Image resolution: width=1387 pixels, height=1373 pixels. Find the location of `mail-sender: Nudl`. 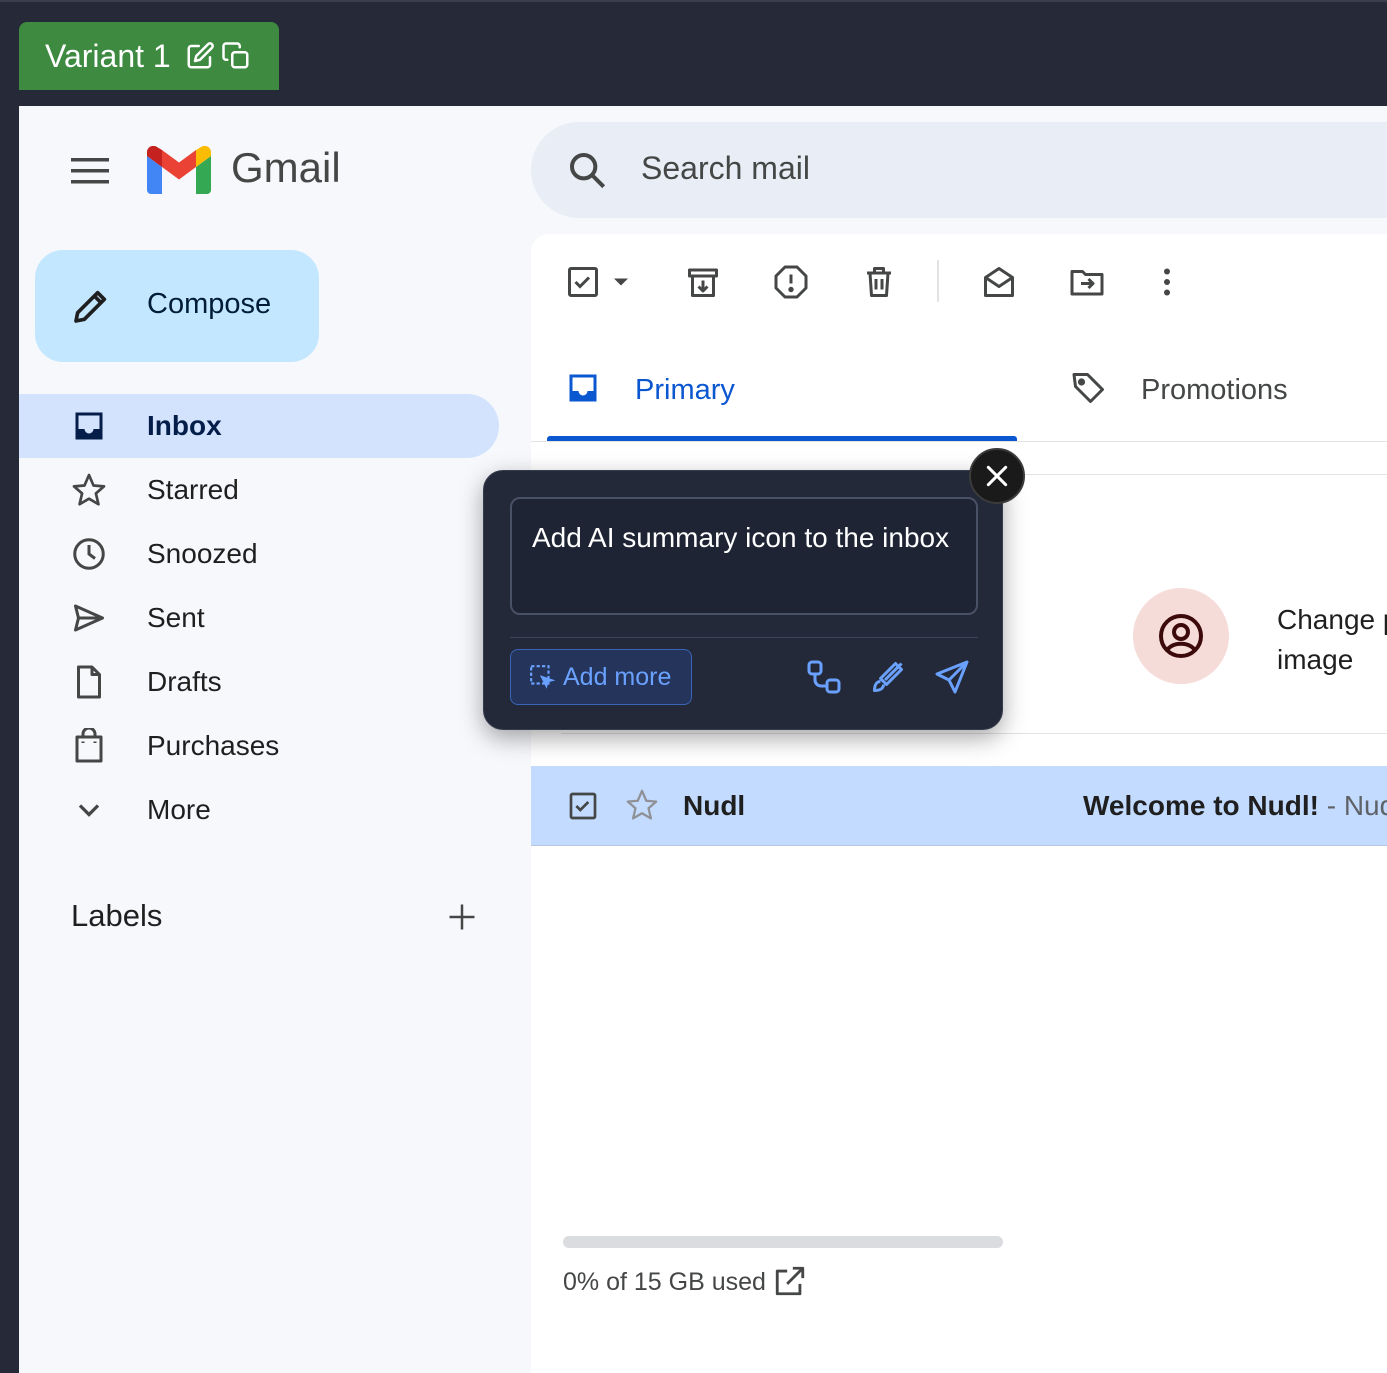

mail-sender: Nudl is located at coordinates (714, 805).